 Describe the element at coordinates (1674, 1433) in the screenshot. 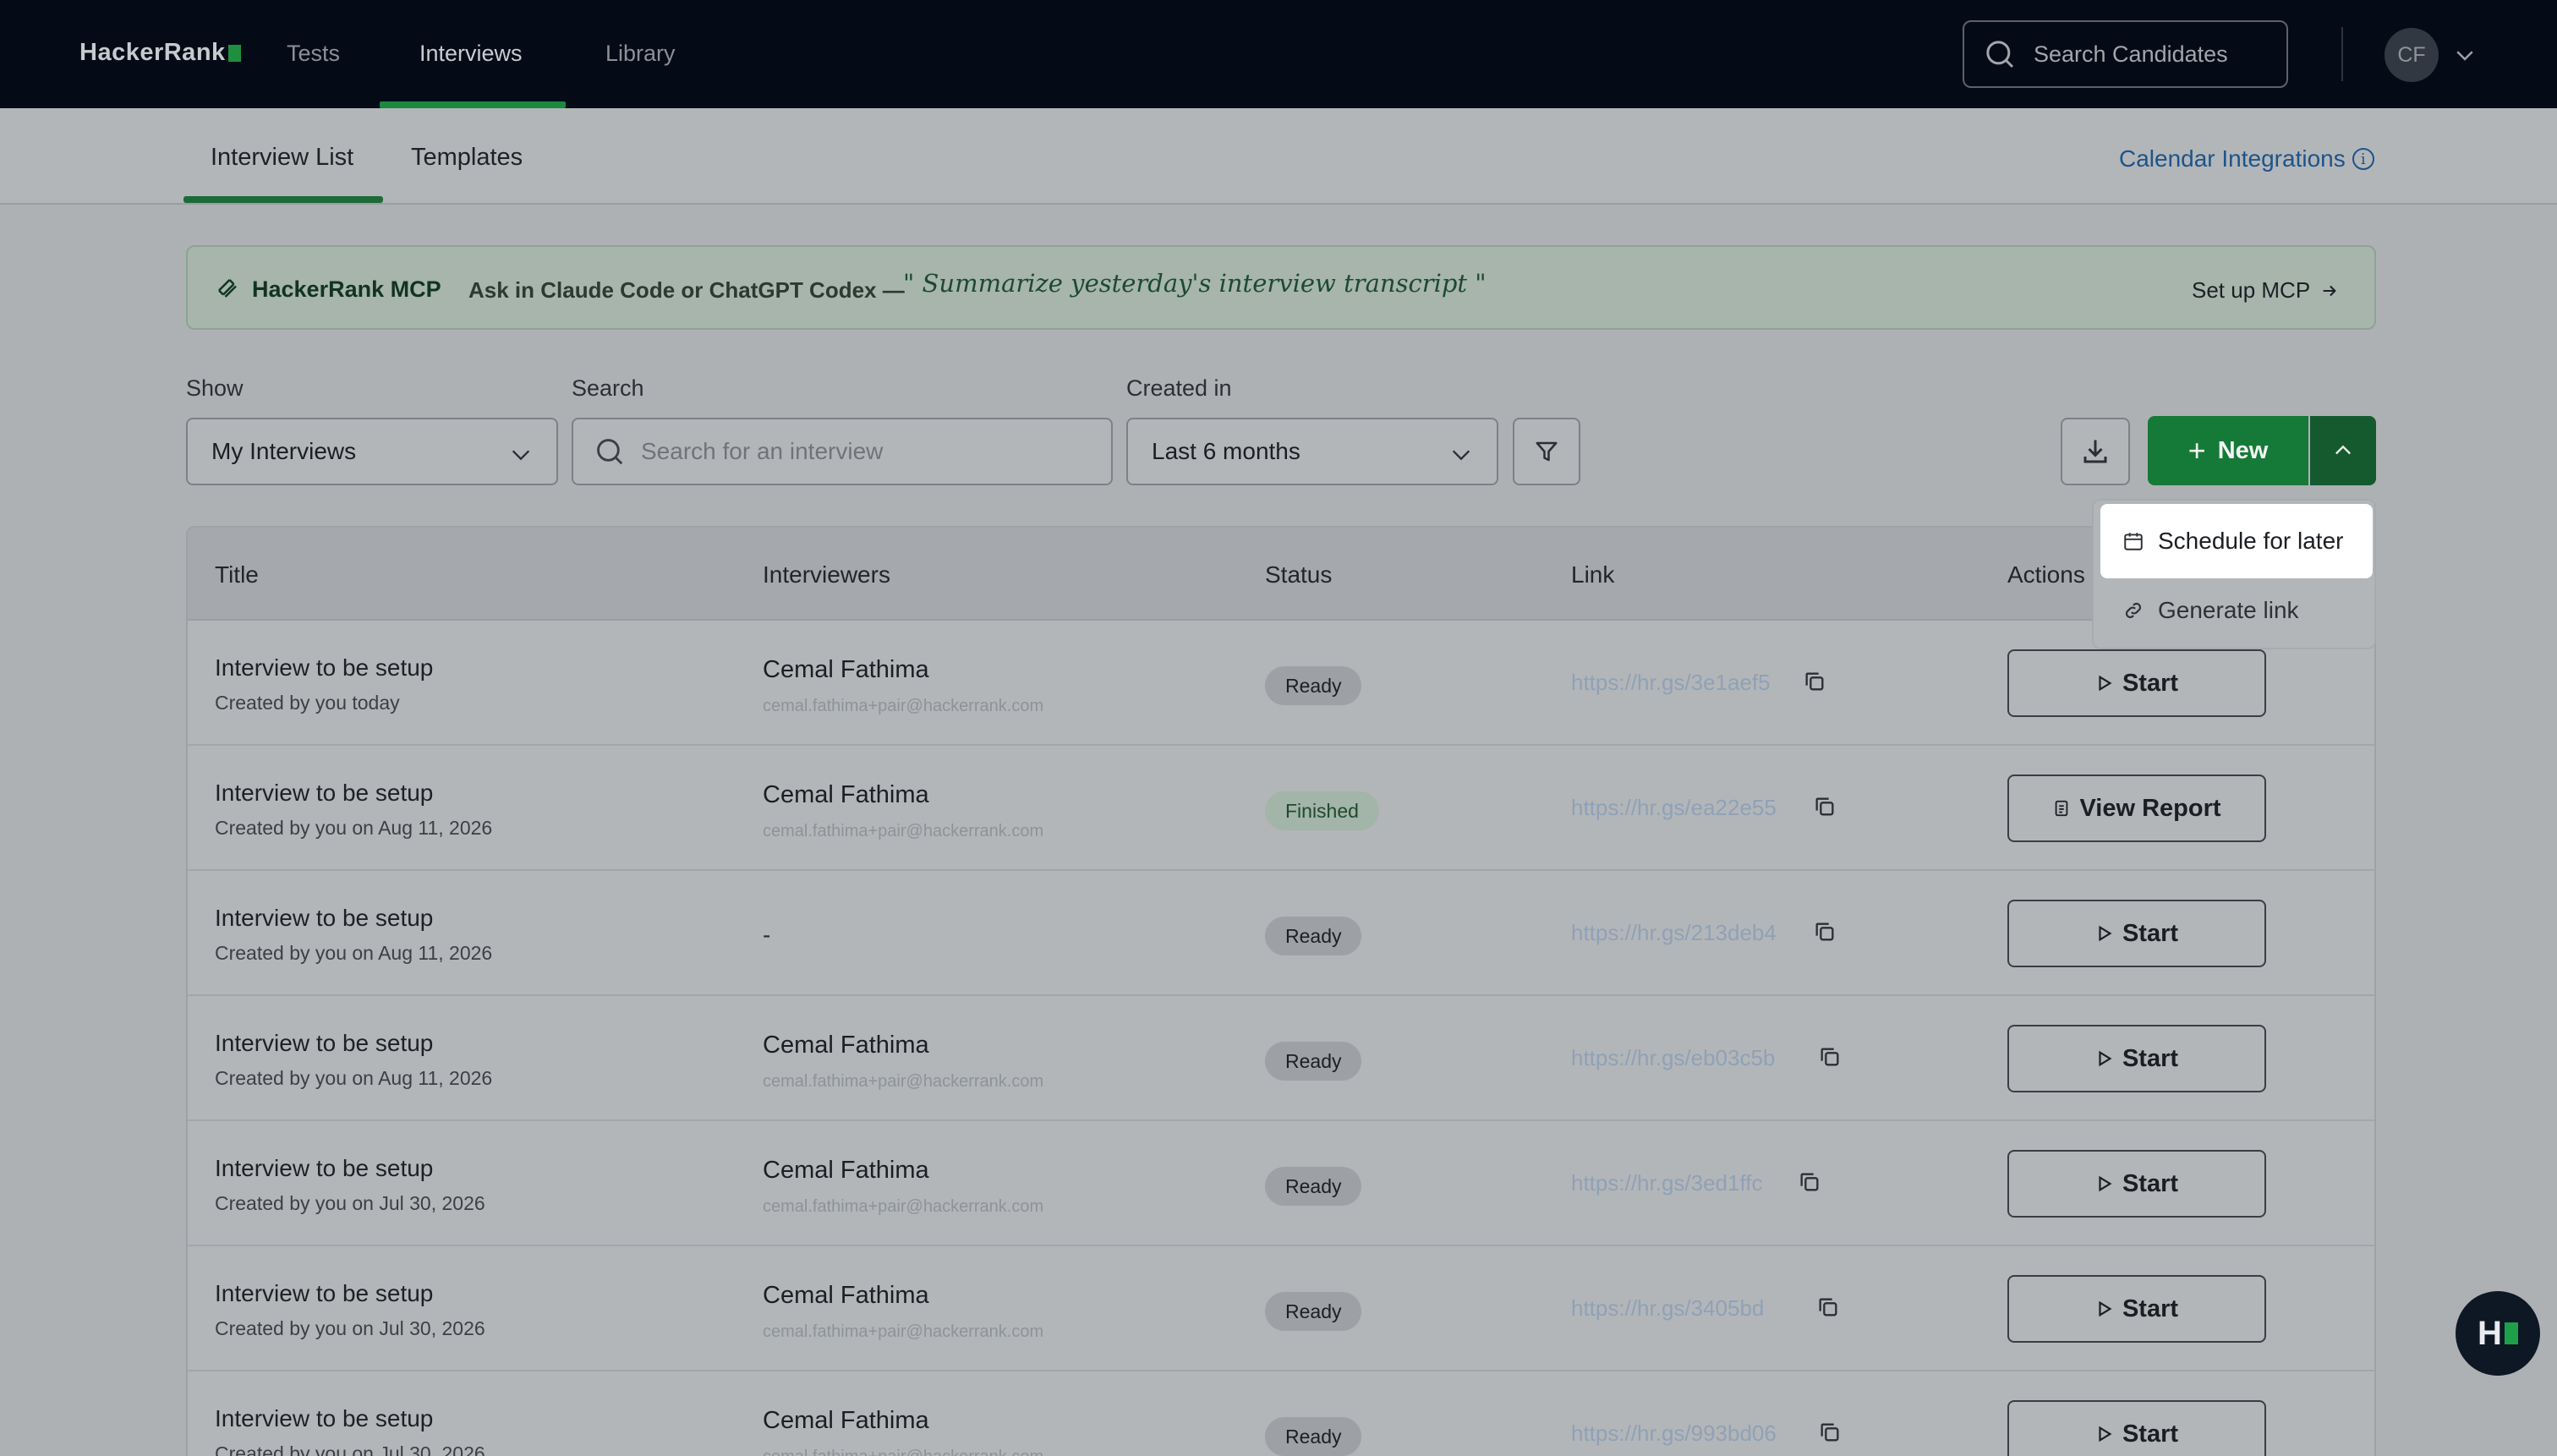

I see `row-link: https://hr.gs/993bd06` at that location.